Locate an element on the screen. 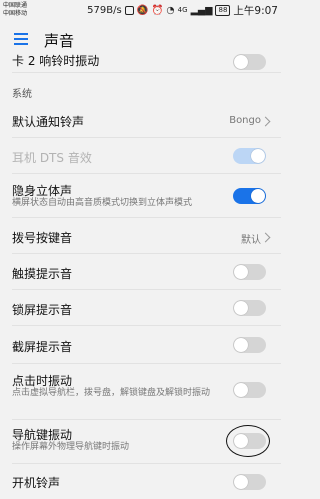 The height and width of the screenshot is (499, 320). setting-title: 截屏提示音 is located at coordinates (42, 347).